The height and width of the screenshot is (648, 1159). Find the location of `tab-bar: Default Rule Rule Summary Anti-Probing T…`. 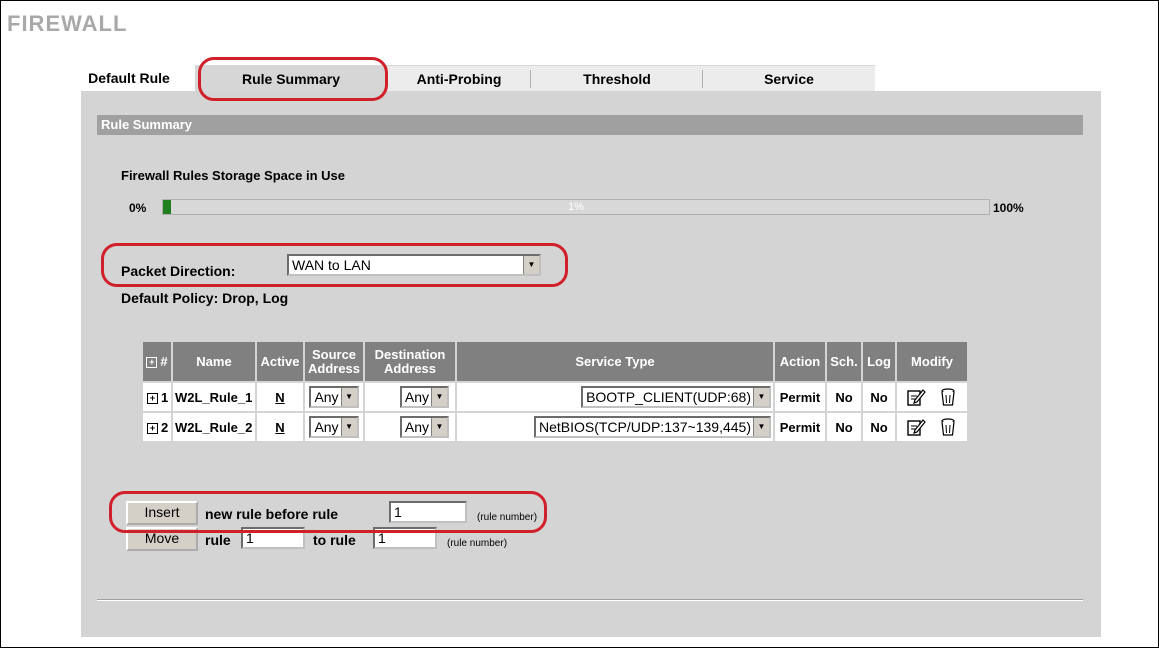

tab-bar: Default Rule Rule Summary Anti-Probing T… is located at coordinates (469, 78).